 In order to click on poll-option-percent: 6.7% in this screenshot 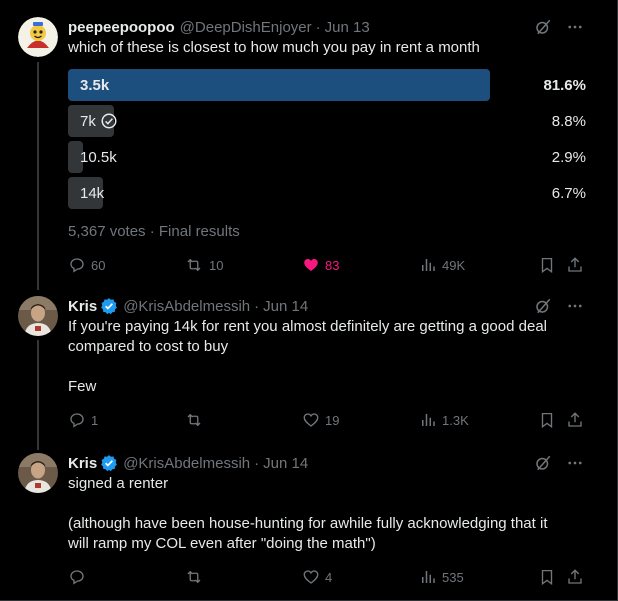, I will do `click(568, 193)`.